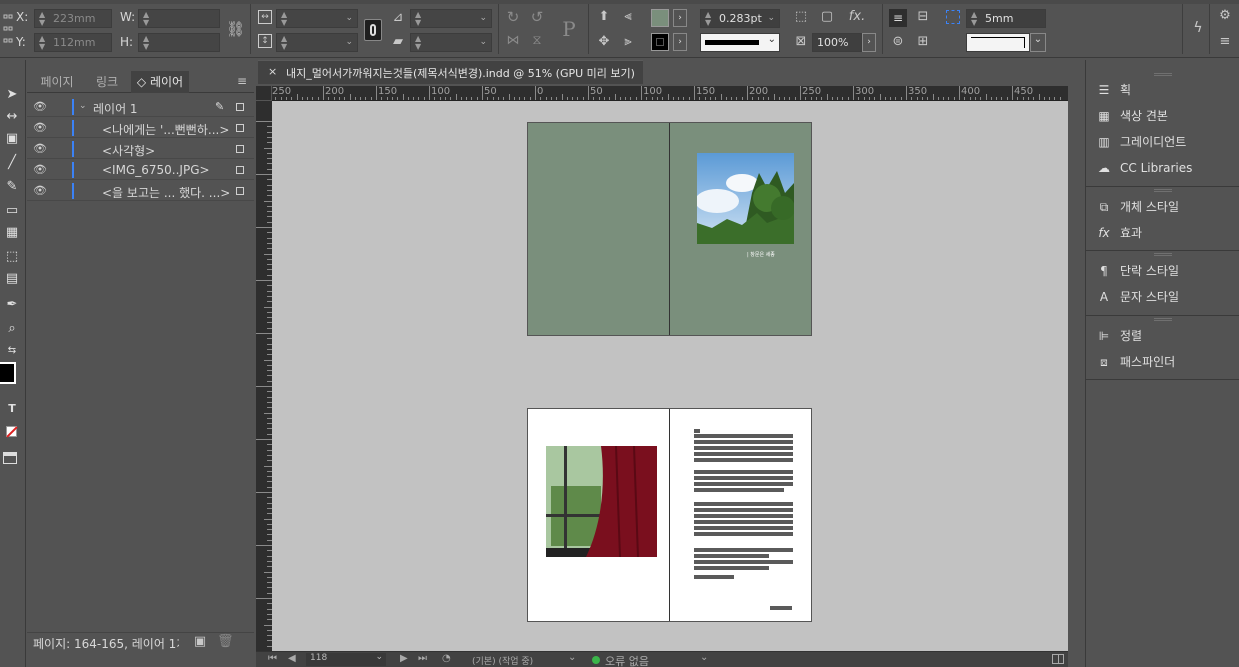 This screenshot has width=1239, height=667. Describe the element at coordinates (801, 16) in the screenshot. I see `frame-fitting-icon: ⬚` at that location.